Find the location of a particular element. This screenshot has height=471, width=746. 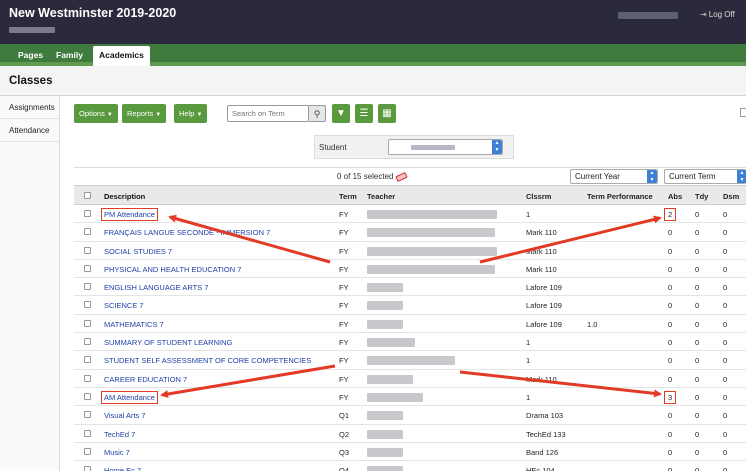

side-item-assignments: Assignments is located at coordinates (29, 107).